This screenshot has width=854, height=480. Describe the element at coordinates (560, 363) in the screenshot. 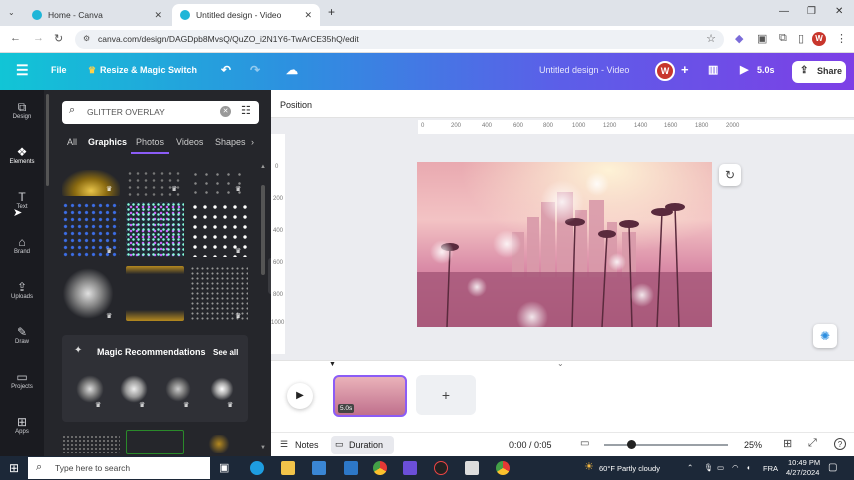

I see `timeline-collapse-icon: ⌄` at that location.